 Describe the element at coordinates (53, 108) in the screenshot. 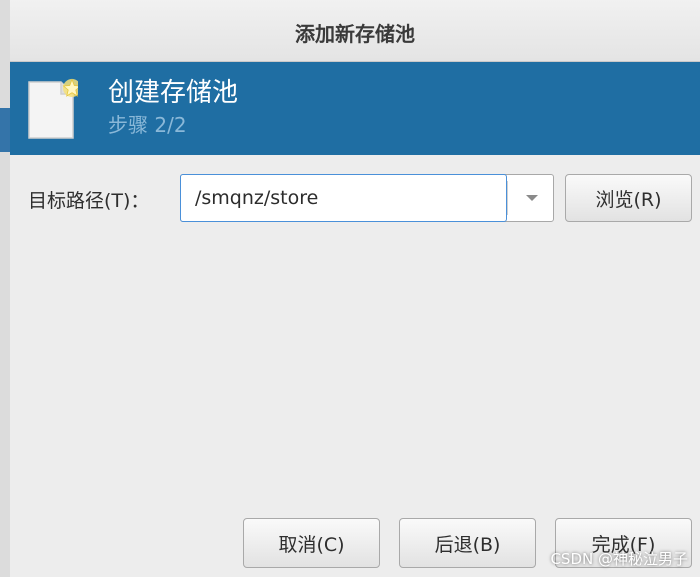

I see `new-document-icon` at that location.